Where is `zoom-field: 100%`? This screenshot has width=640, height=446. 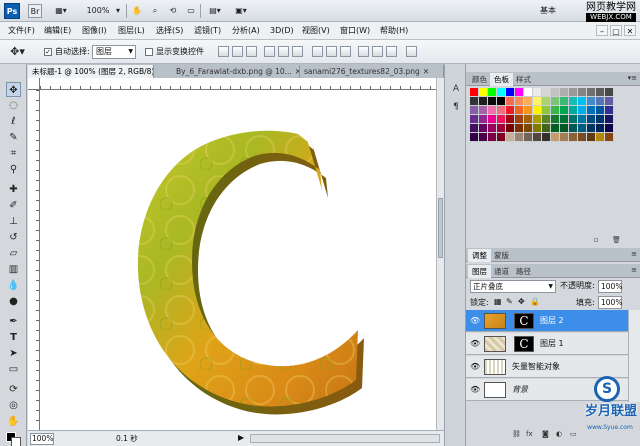
zoom-field: 100% is located at coordinates (42, 439).